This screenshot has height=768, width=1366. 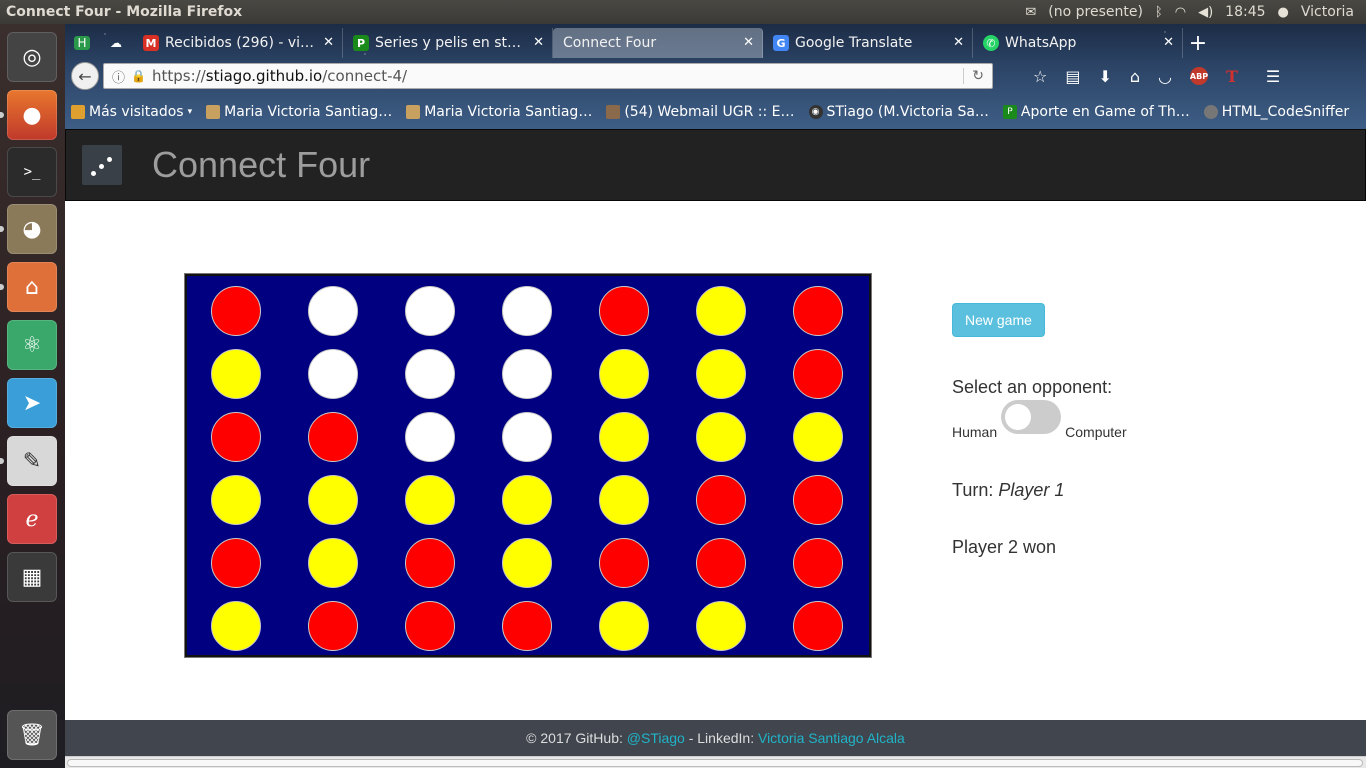 What do you see at coordinates (1276, 112) in the screenshot?
I see `bookmark-item: HTML_CodeSniffer` at bounding box center [1276, 112].